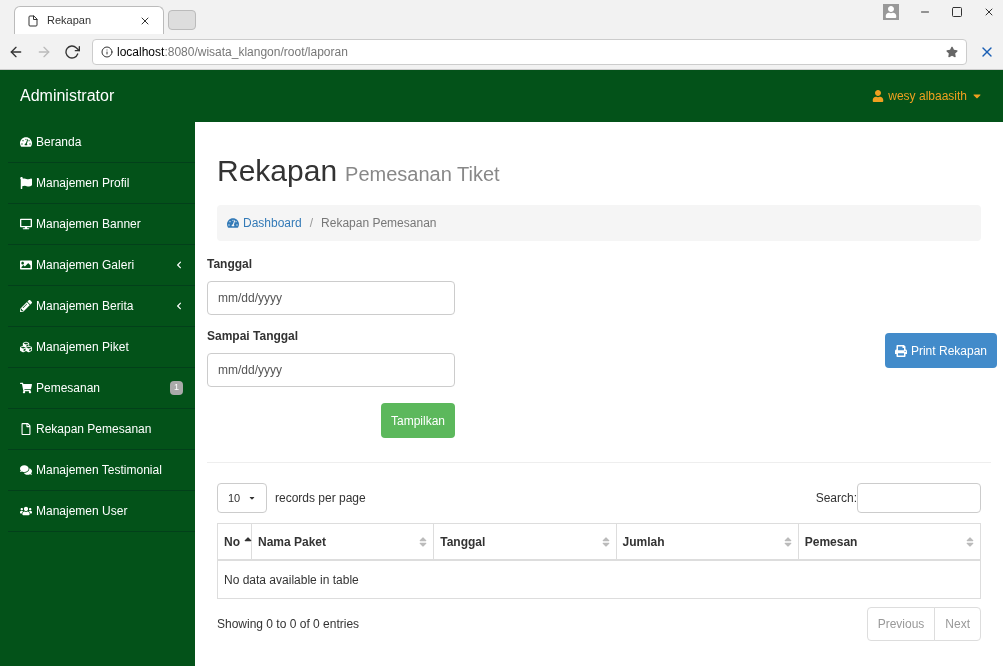 This screenshot has width=1003, height=666. What do you see at coordinates (927, 96) in the screenshot?
I see `user-menu: wesy albaasith` at bounding box center [927, 96].